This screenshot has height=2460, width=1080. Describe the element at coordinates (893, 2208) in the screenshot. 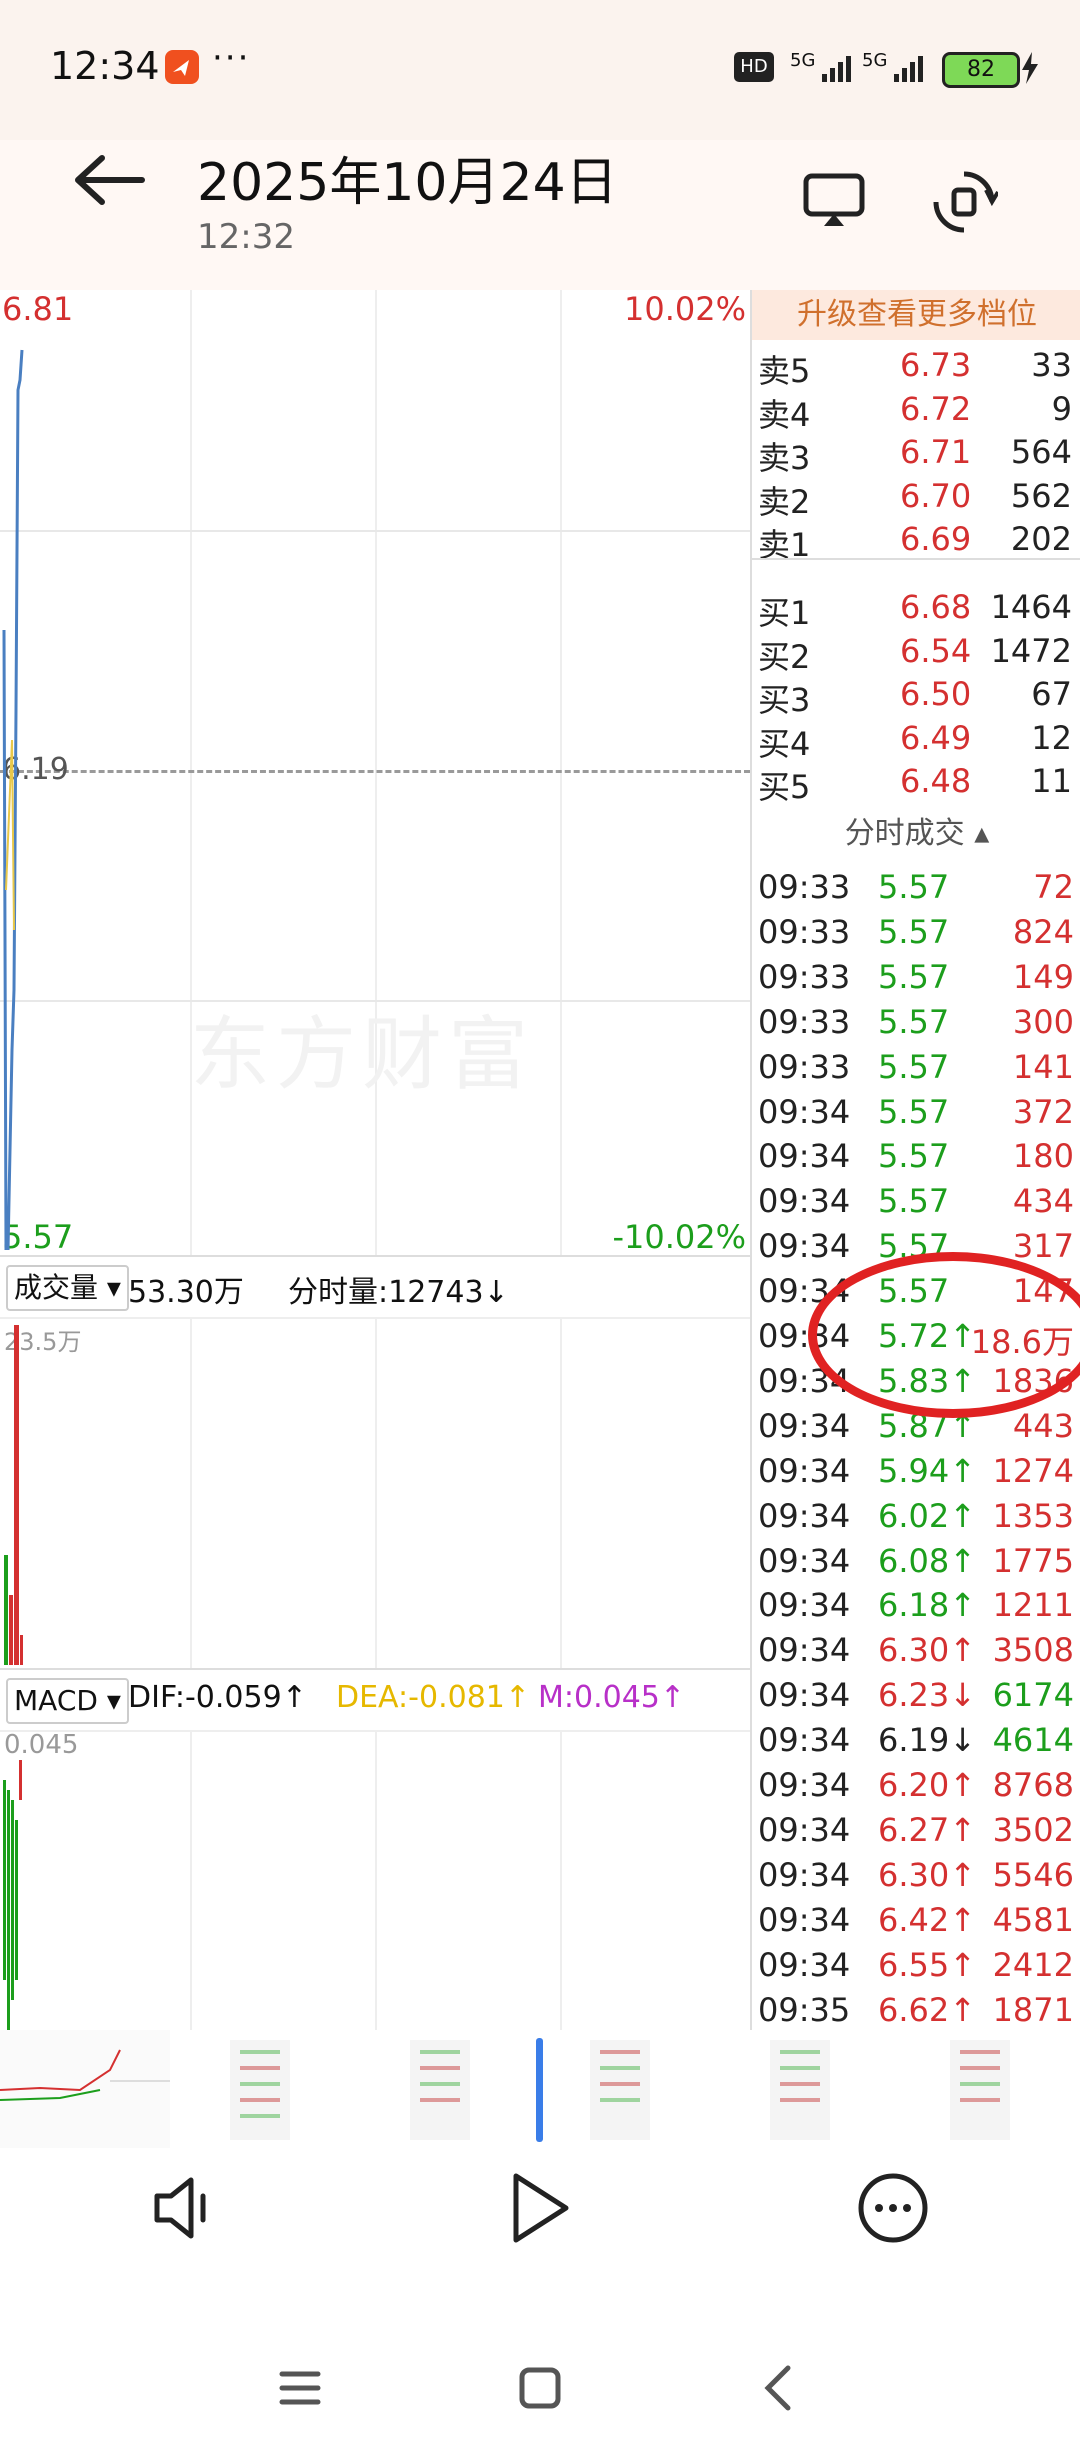

I see `more-options-icon` at that location.